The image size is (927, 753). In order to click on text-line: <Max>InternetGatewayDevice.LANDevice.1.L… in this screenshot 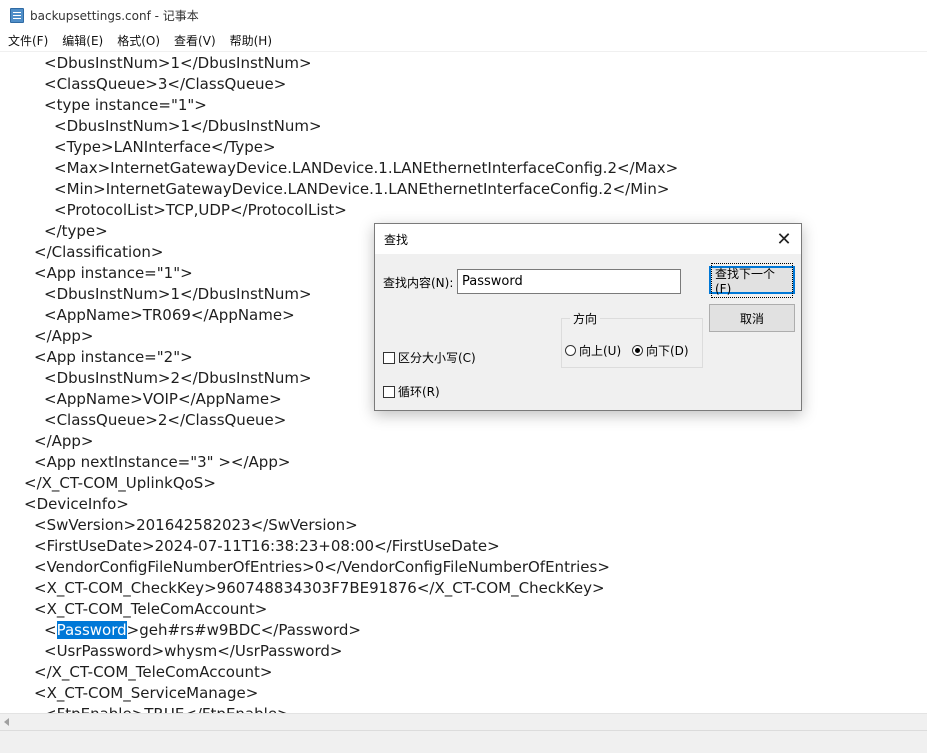, I will do `click(366, 168)`.